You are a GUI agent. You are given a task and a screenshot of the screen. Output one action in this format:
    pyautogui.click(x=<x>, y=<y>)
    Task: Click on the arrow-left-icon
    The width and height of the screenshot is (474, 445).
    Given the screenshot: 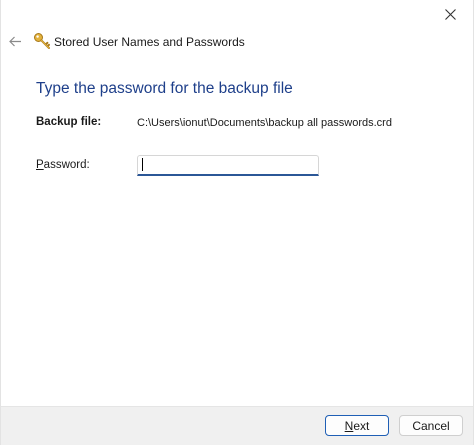 What is the action you would take?
    pyautogui.click(x=14, y=41)
    